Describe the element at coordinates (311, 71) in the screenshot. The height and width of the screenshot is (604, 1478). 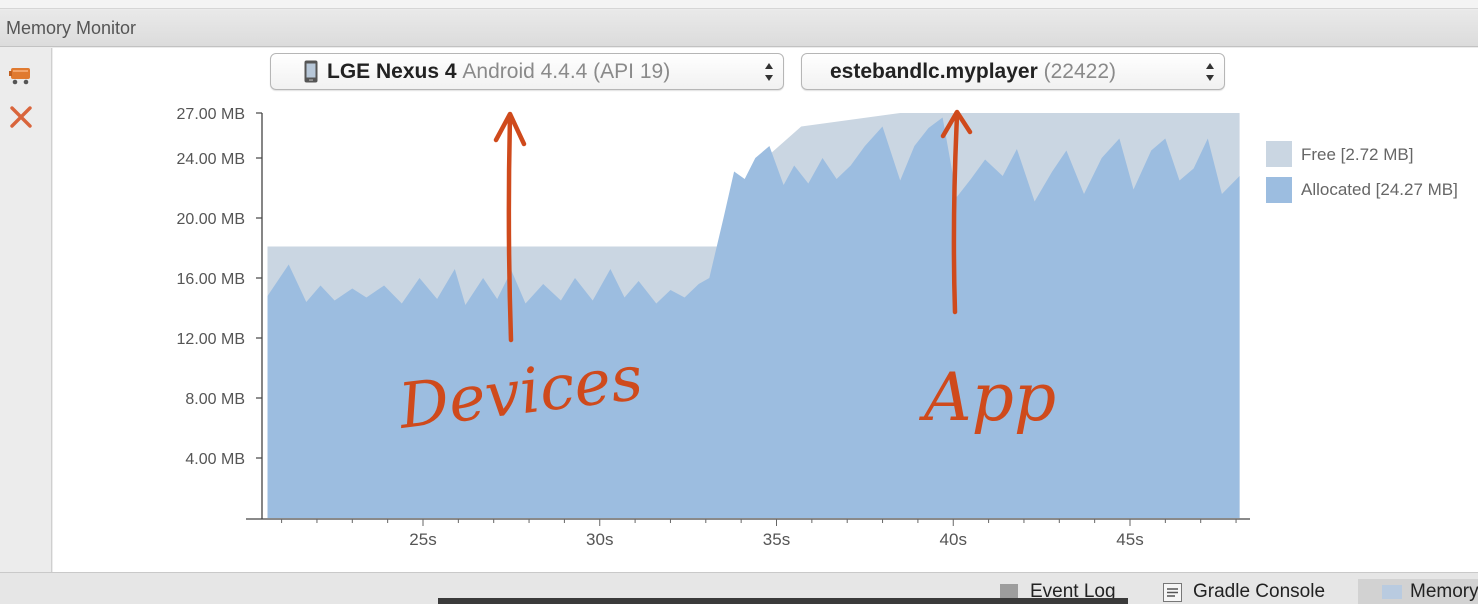
I see `phone-icon` at that location.